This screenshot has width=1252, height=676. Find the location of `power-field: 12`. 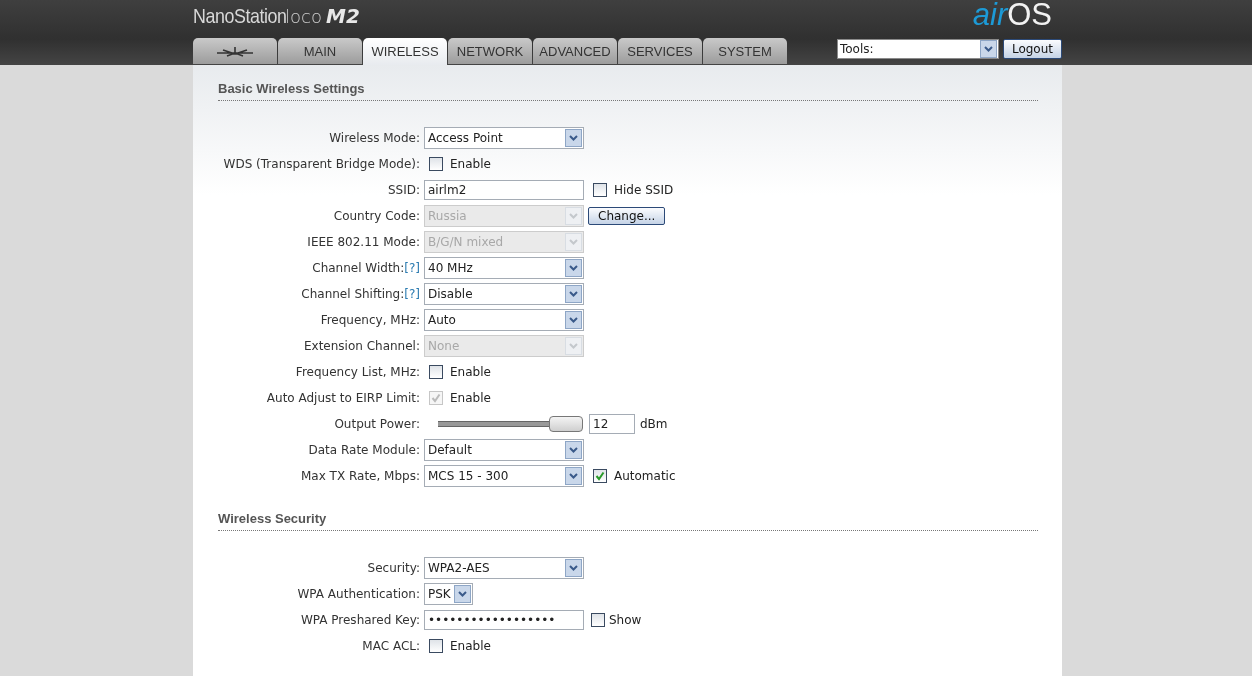

power-field: 12 is located at coordinates (612, 424).